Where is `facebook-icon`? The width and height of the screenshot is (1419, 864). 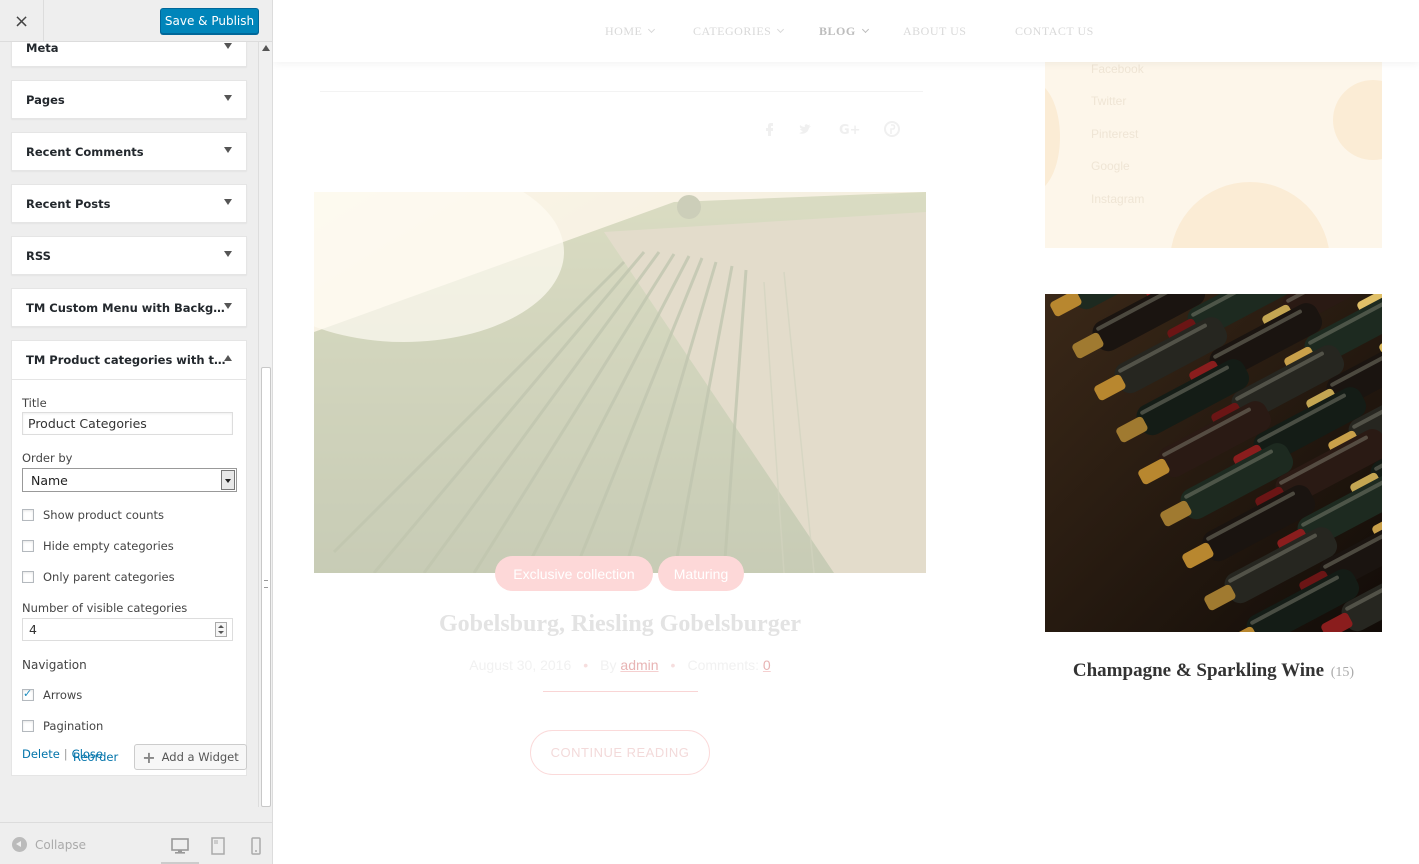 facebook-icon is located at coordinates (770, 129).